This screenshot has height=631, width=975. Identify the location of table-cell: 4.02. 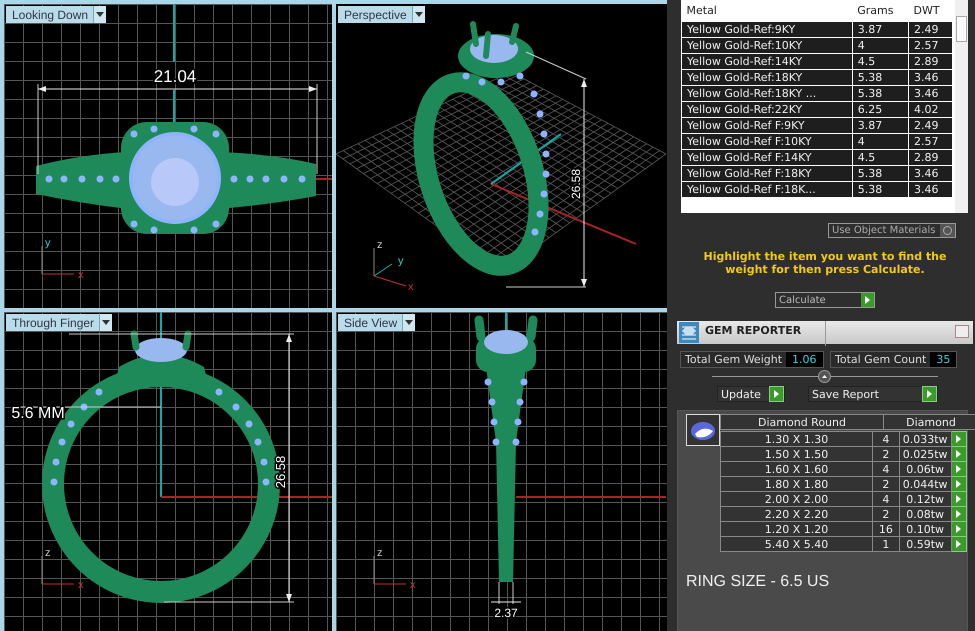
(930, 110).